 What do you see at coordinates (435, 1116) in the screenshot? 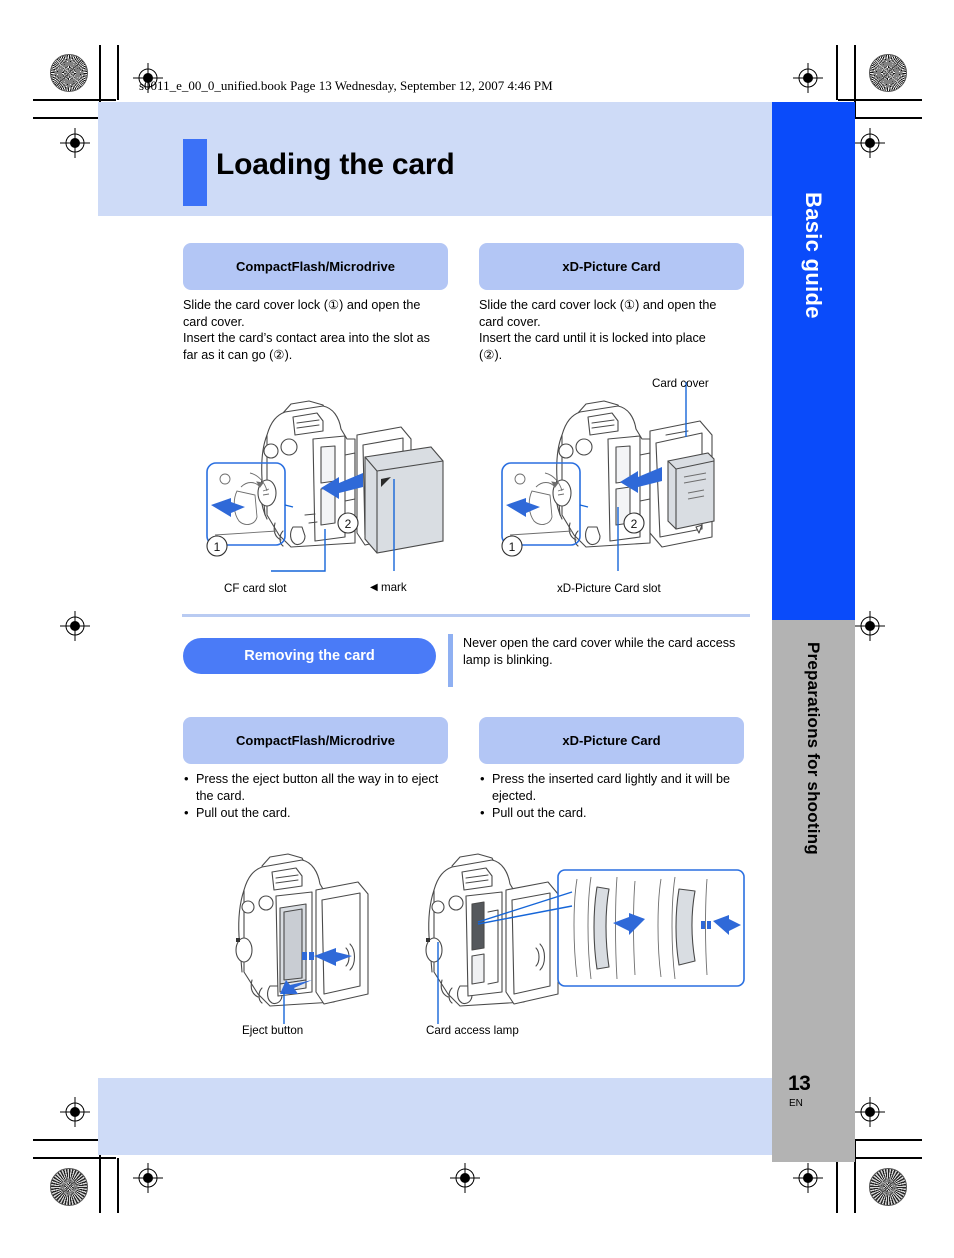
I see `page-footer-band` at bounding box center [435, 1116].